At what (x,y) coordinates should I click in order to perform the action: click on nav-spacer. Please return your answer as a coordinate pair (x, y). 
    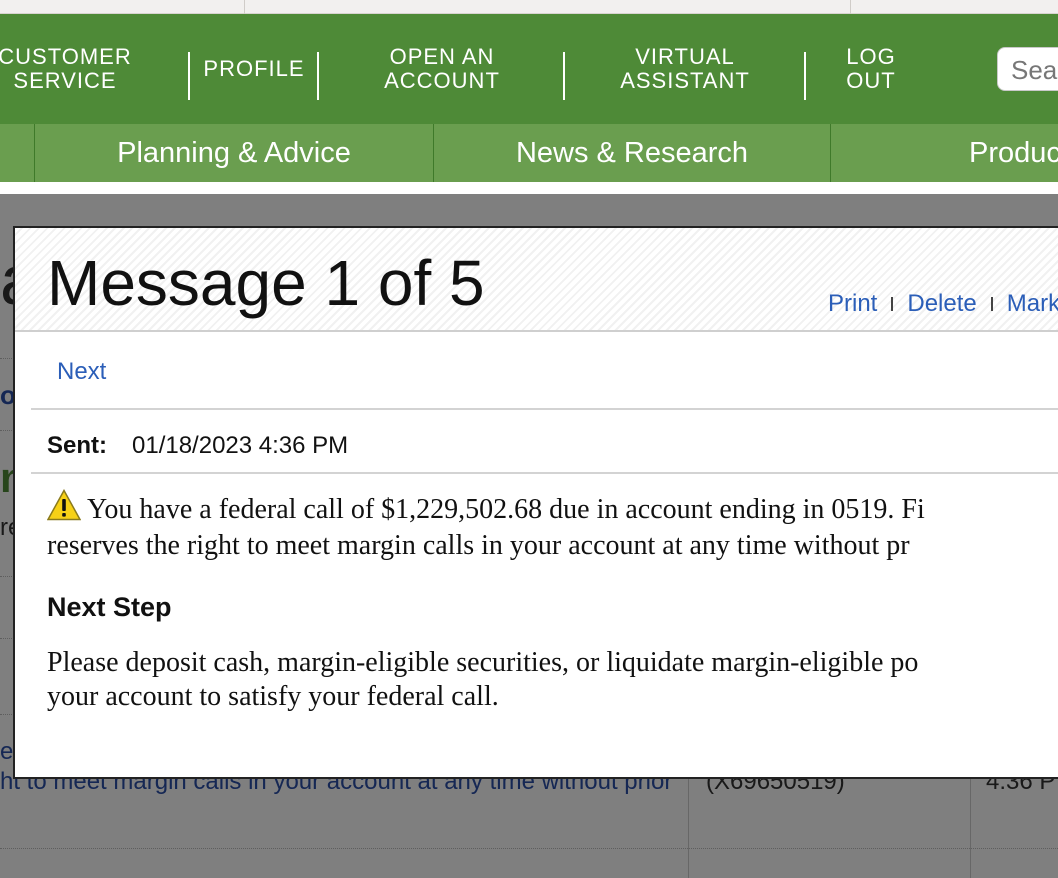
    Looking at the image, I should click on (529, 188).